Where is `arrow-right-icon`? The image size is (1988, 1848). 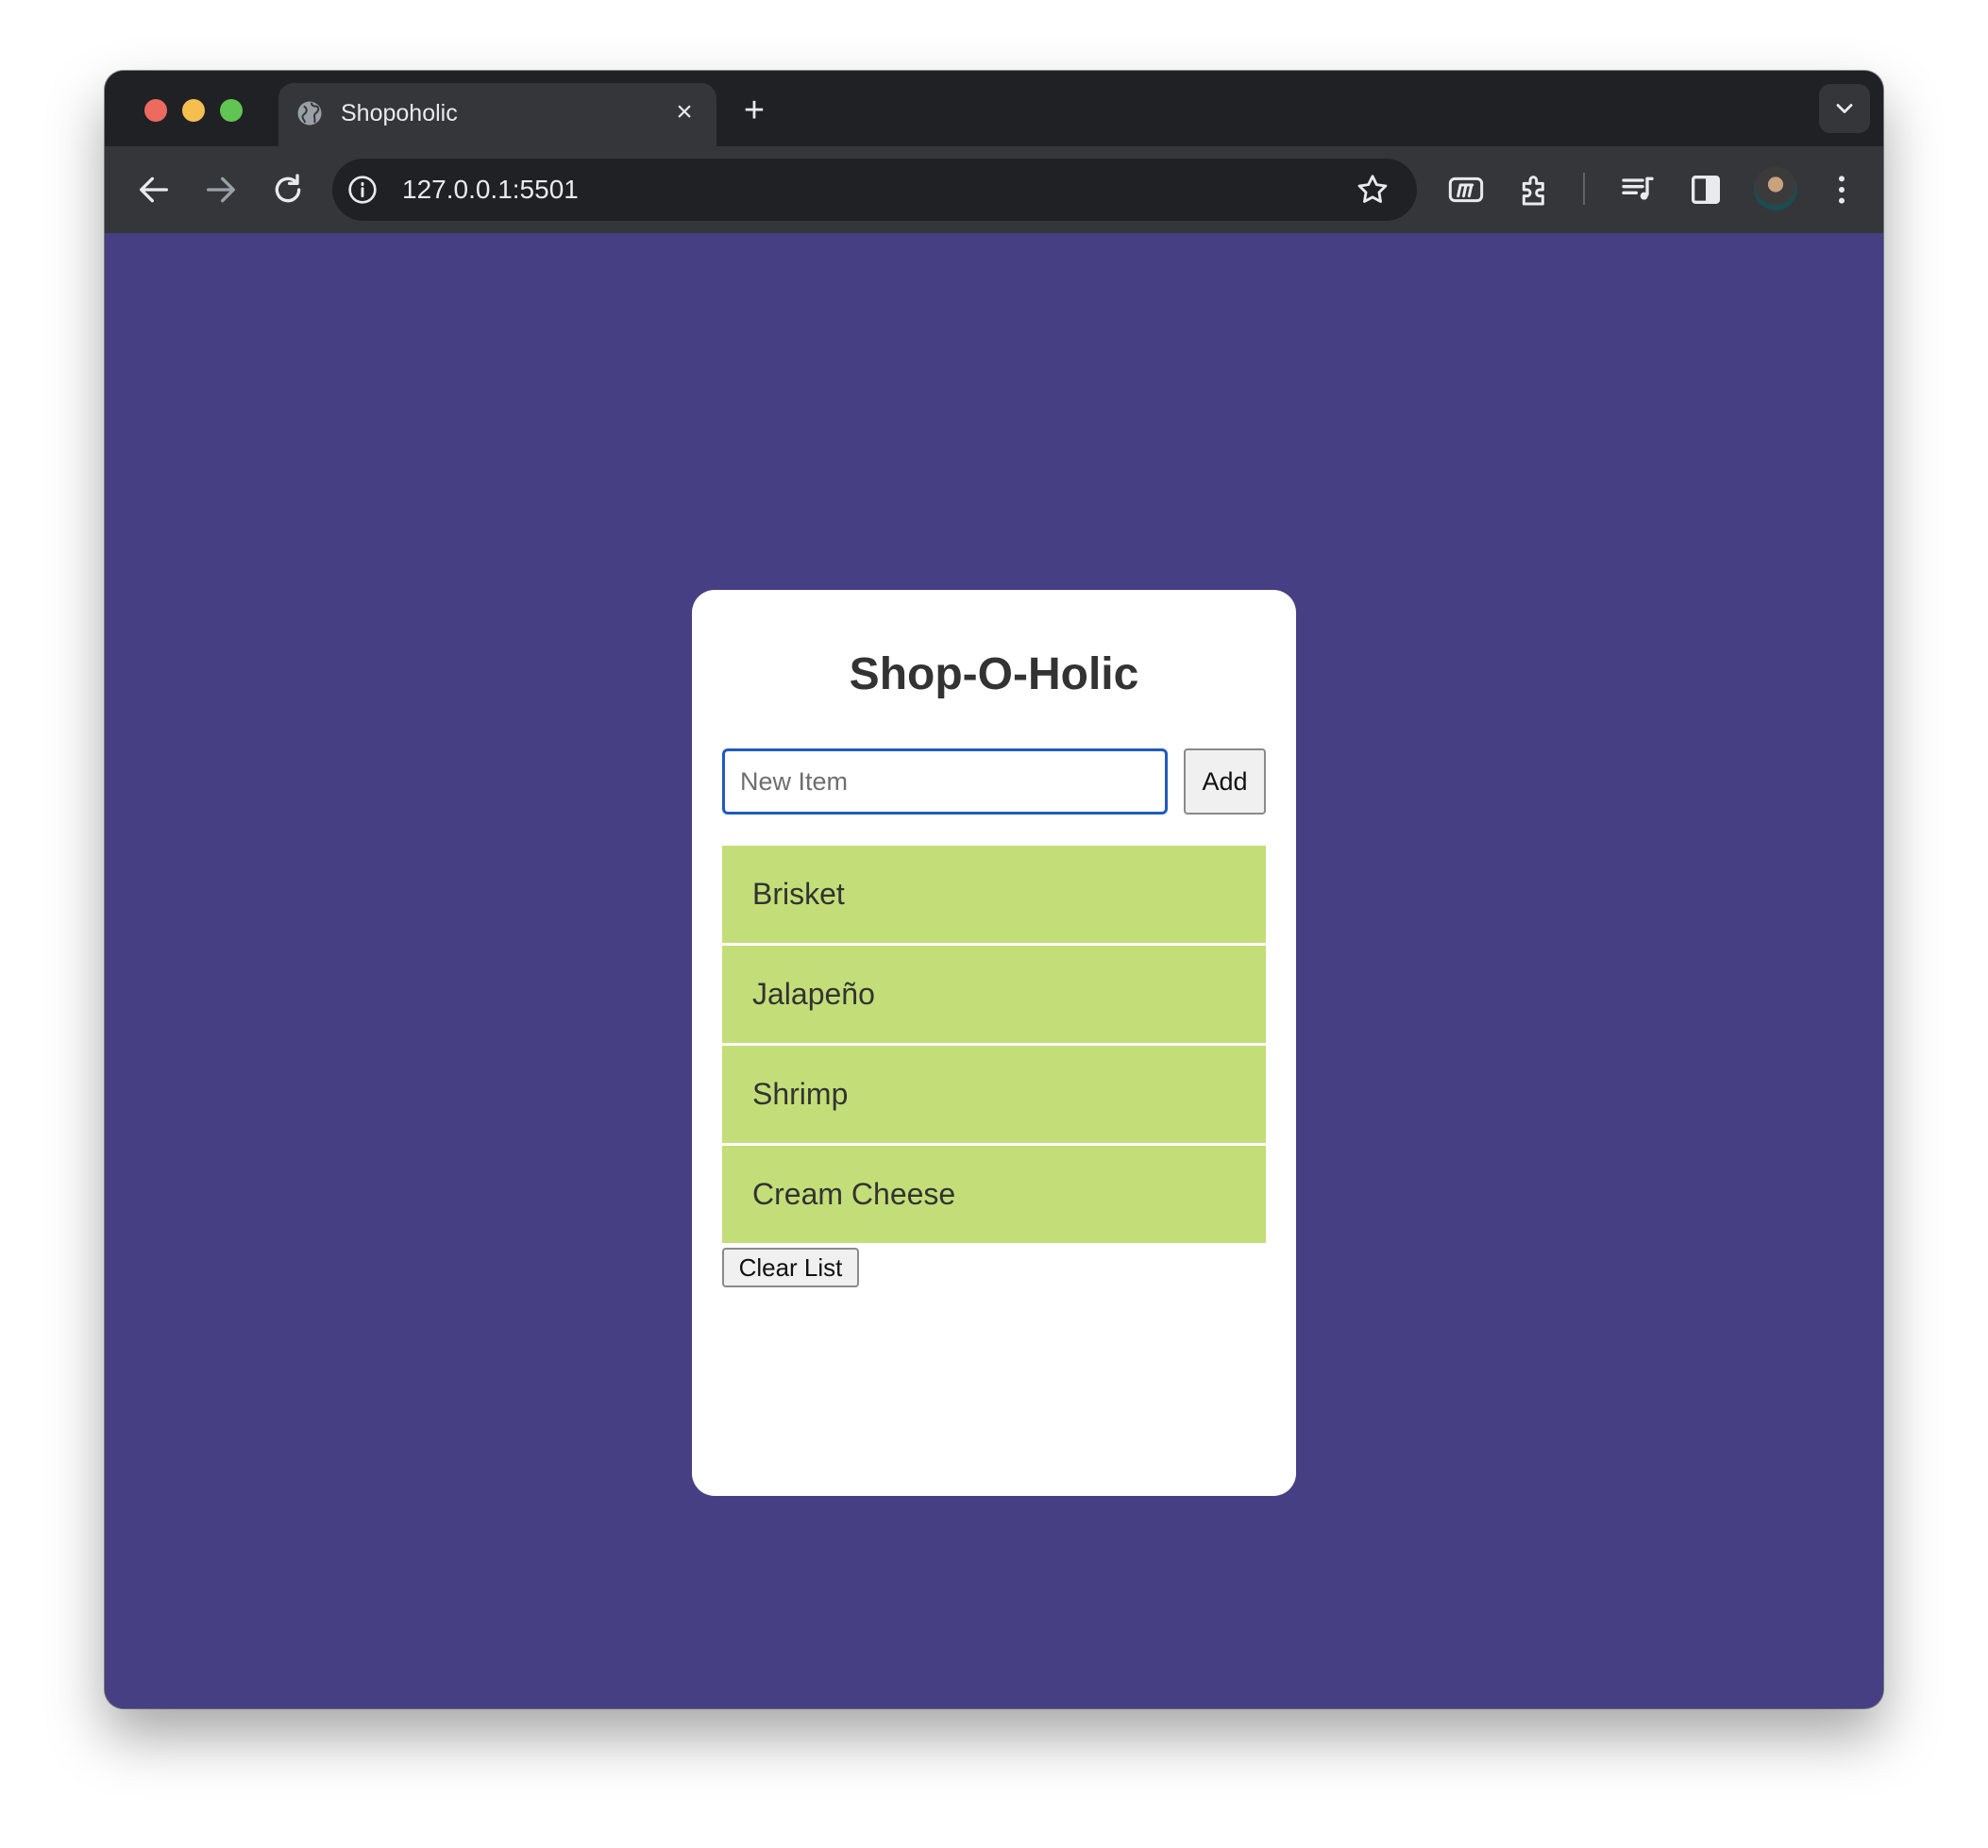 arrow-right-icon is located at coordinates (221, 190).